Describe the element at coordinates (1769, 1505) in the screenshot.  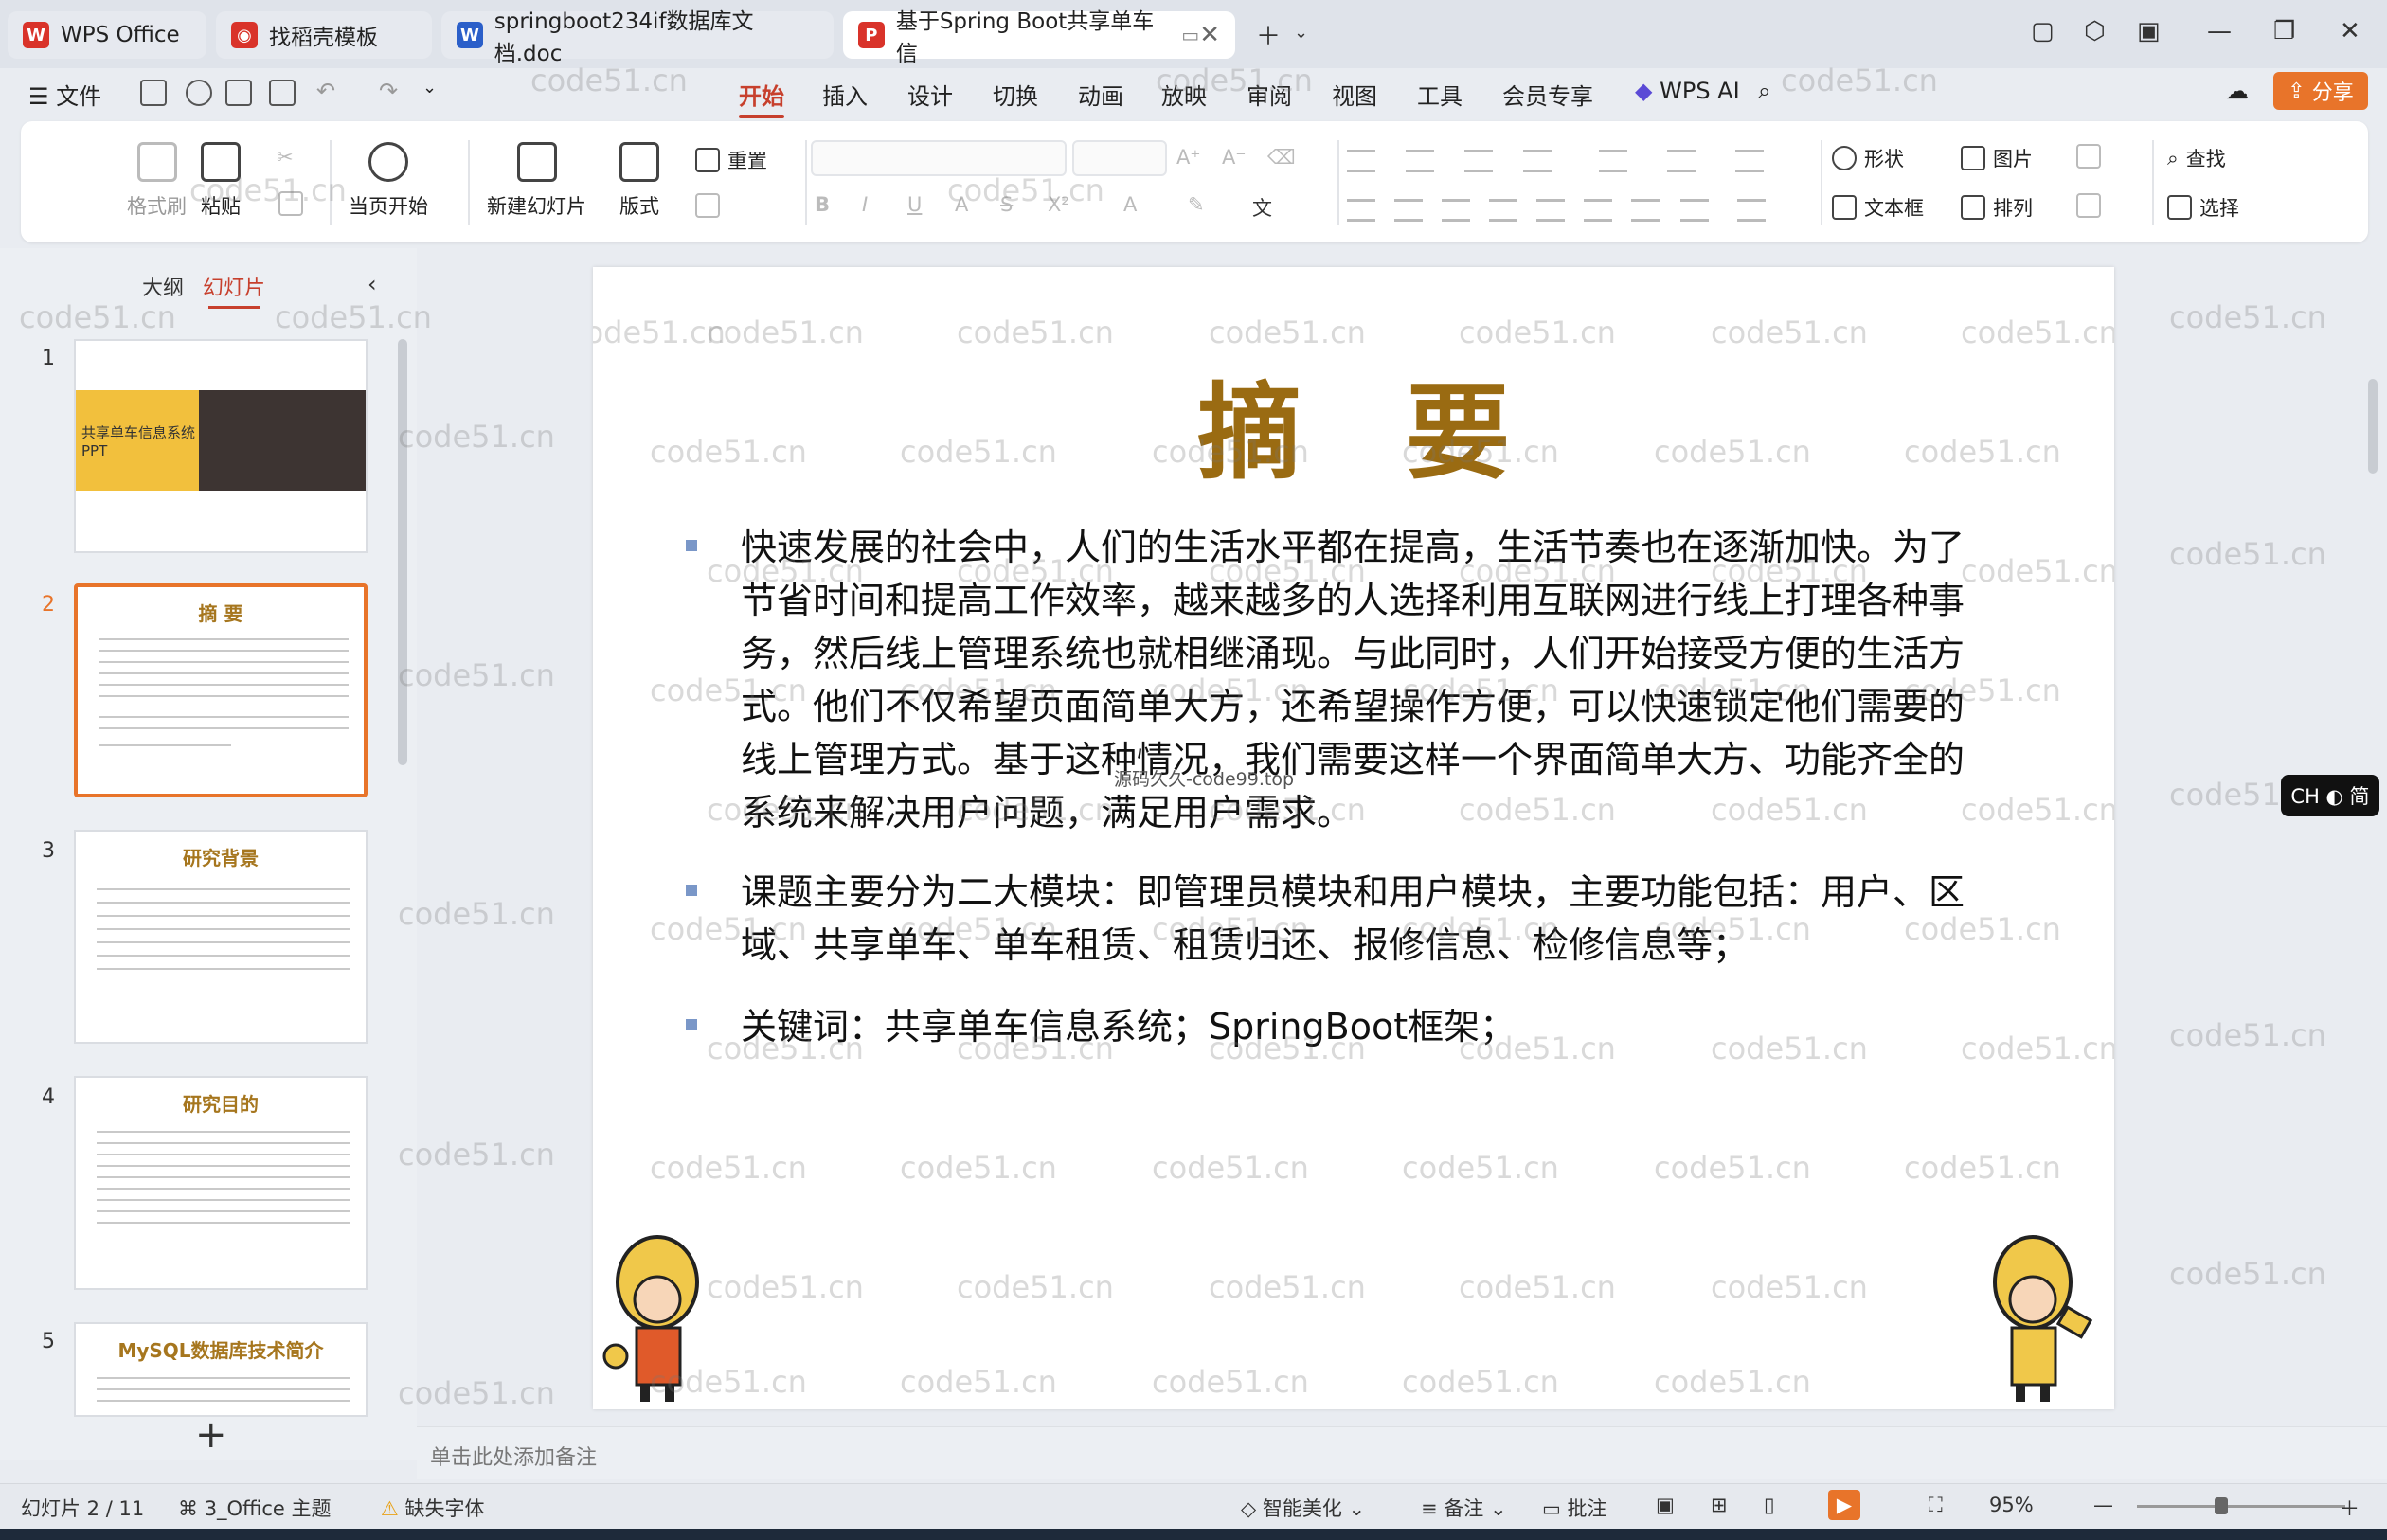
I see `reading-view-icon: ▯` at that location.